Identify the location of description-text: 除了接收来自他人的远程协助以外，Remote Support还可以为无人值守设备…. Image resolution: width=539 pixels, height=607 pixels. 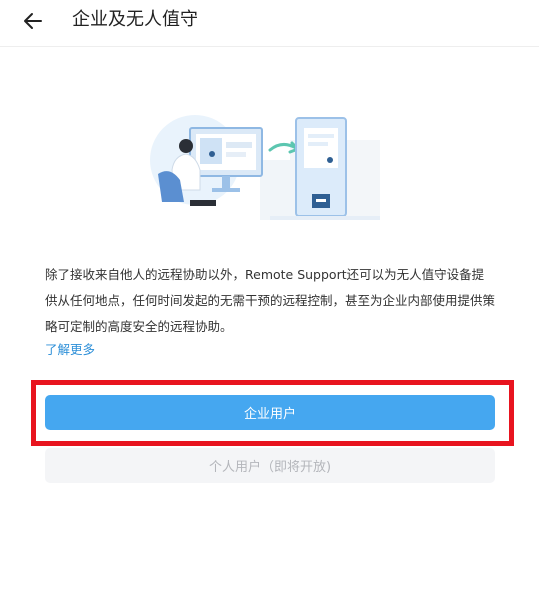
(270, 300).